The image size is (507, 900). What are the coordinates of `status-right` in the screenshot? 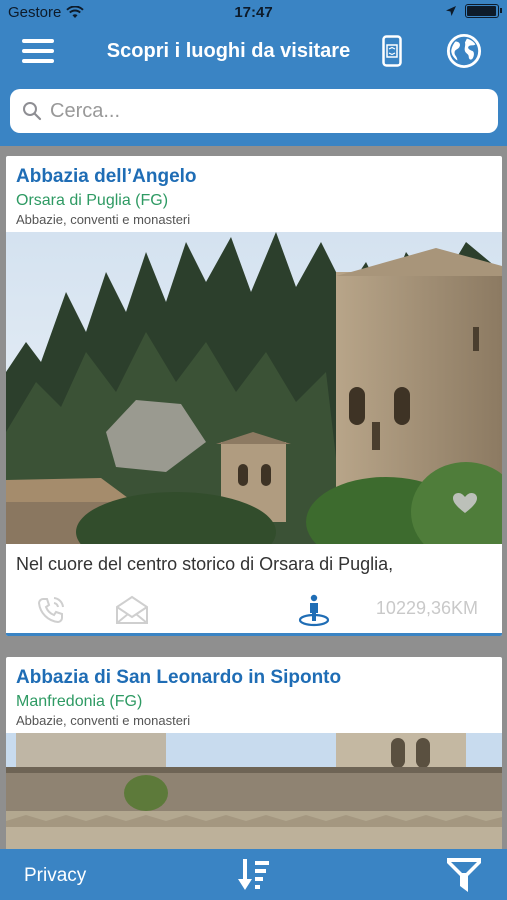 It's located at (473, 11).